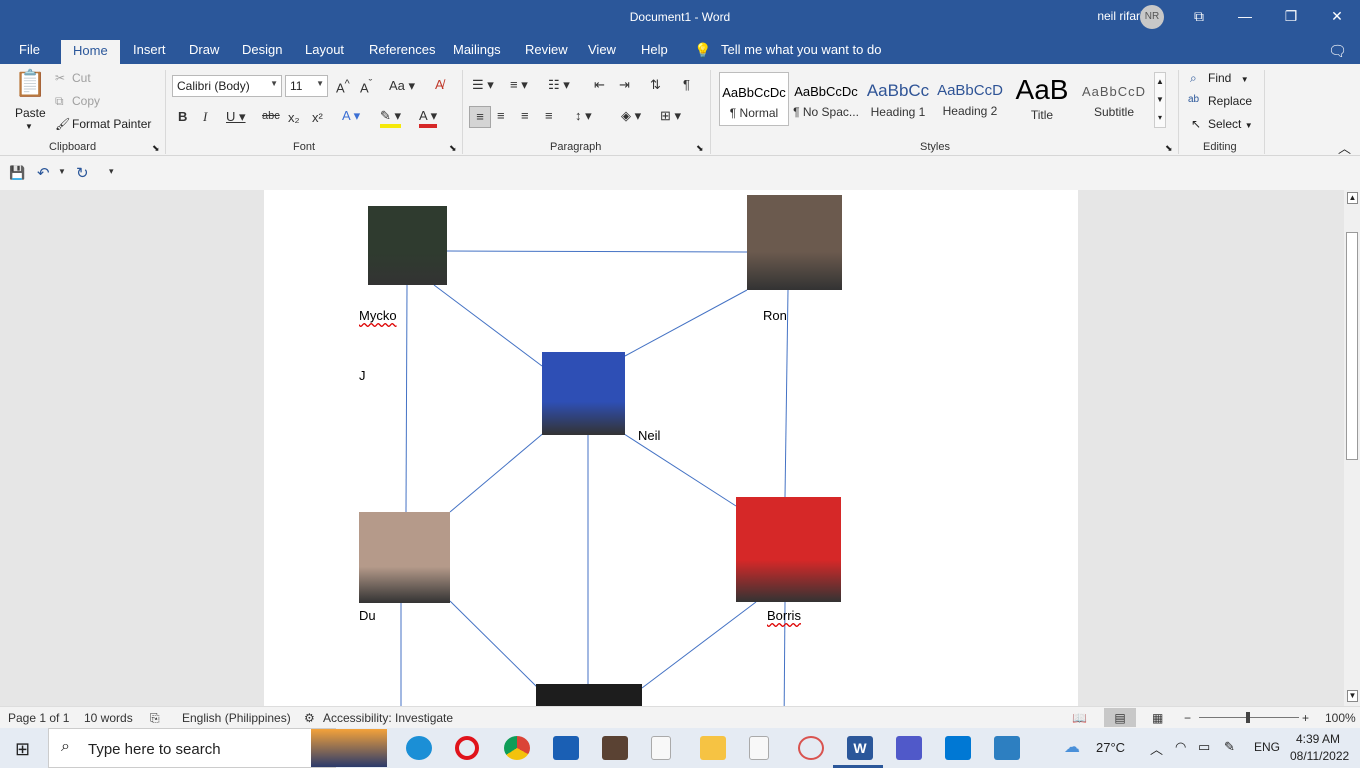 This screenshot has width=1360, height=768. Describe the element at coordinates (602, 49) in the screenshot. I see `tab-view: View` at that location.